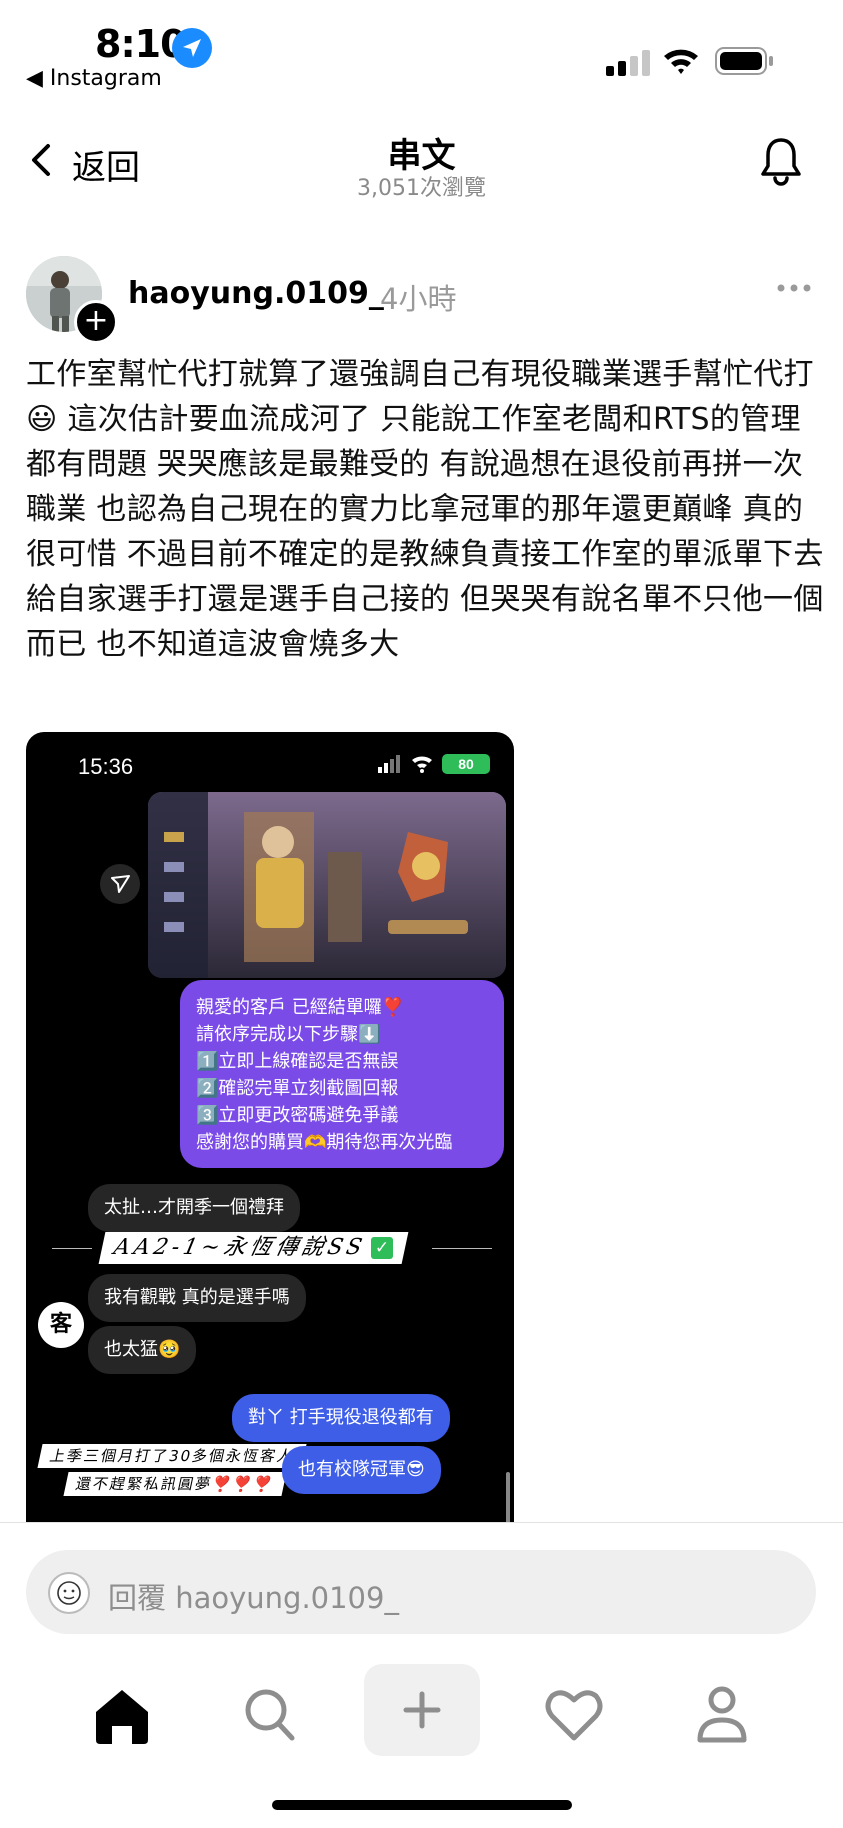  Describe the element at coordinates (418, 299) in the screenshot. I see `post-time: 4小時` at that location.